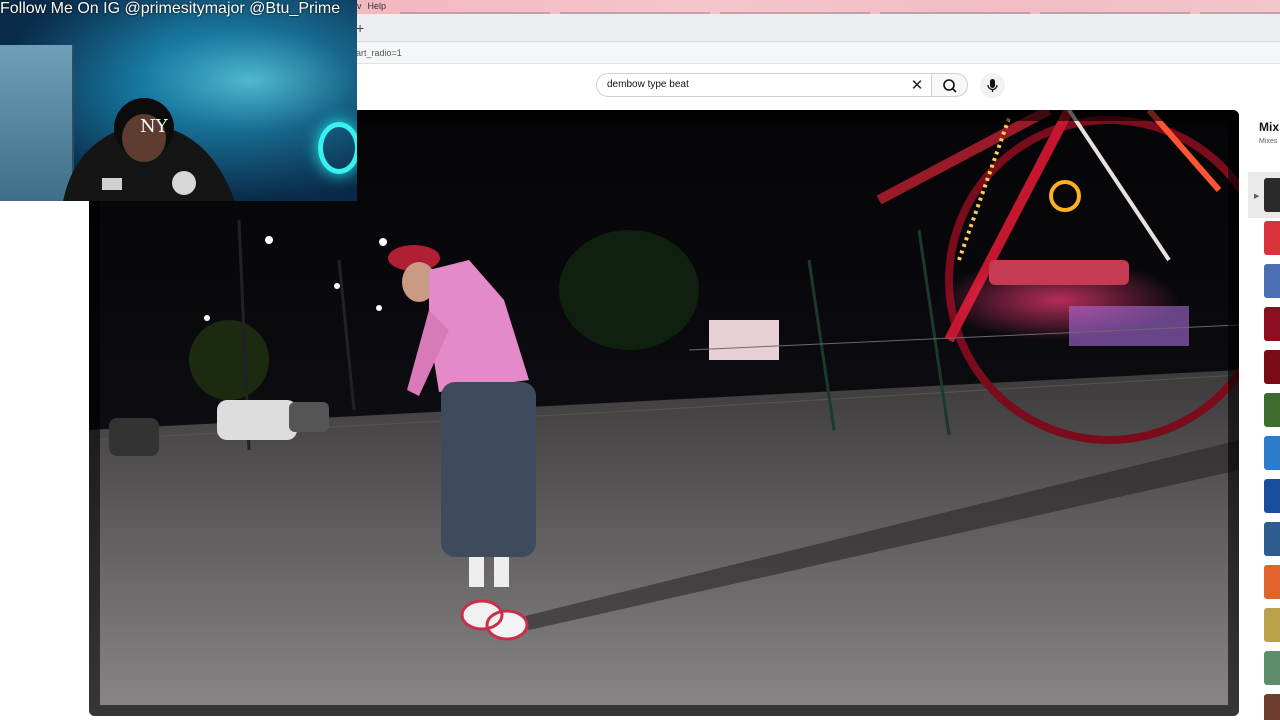 The height and width of the screenshot is (720, 1280). I want to click on mix-playlist-panel: Mix Mixes ▶, so click(1264, 415).